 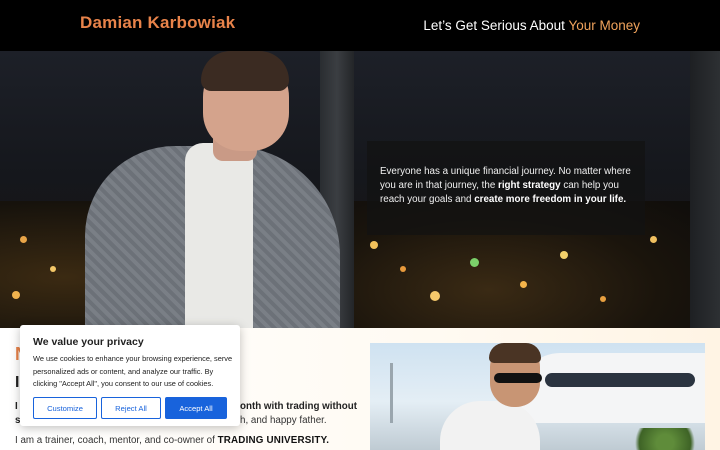 What do you see at coordinates (131, 408) in the screenshot?
I see `reject-all-button: Reject All` at bounding box center [131, 408].